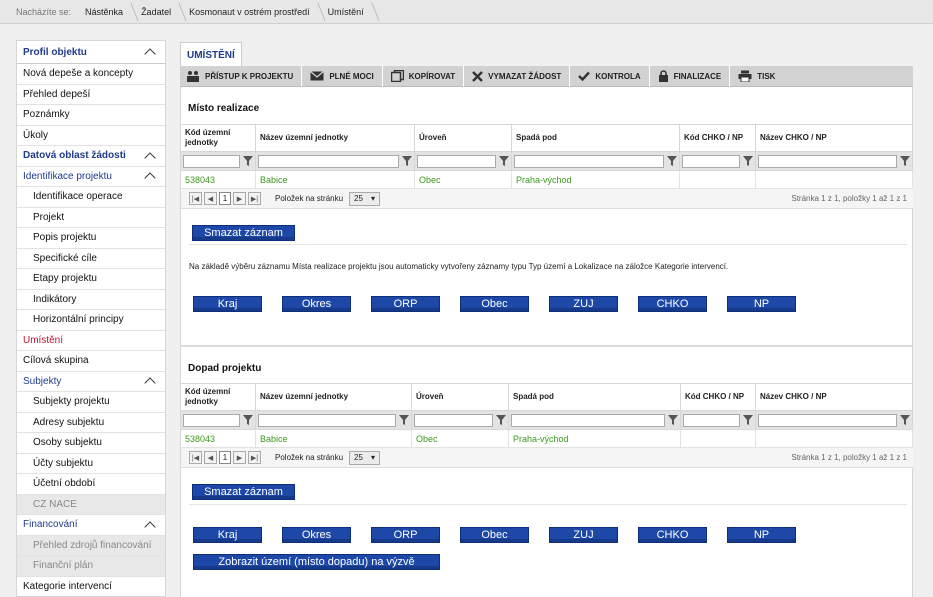  What do you see at coordinates (91, 587) in the screenshot?
I see `sidebar-item: Kategorie intervencí` at bounding box center [91, 587].